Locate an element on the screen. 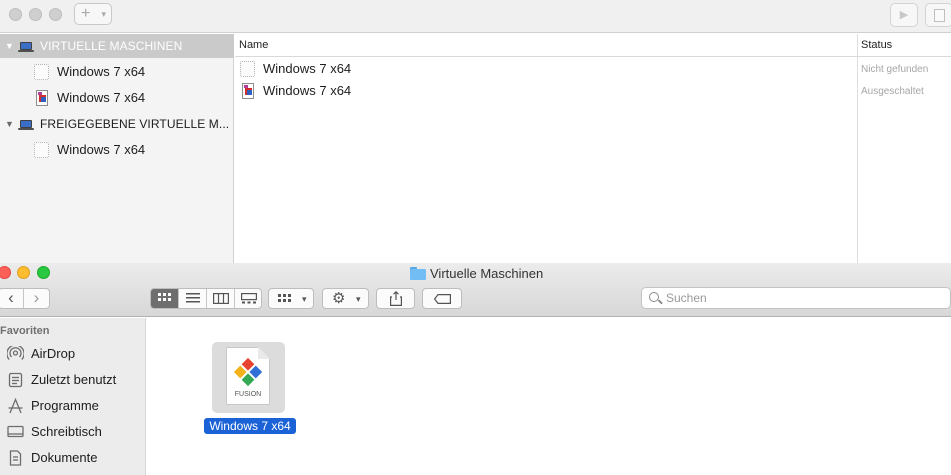 Image resolution: width=951 pixels, height=475 pixels. sidebar-item-recents: Zuletzt benutzt is located at coordinates (73, 380).